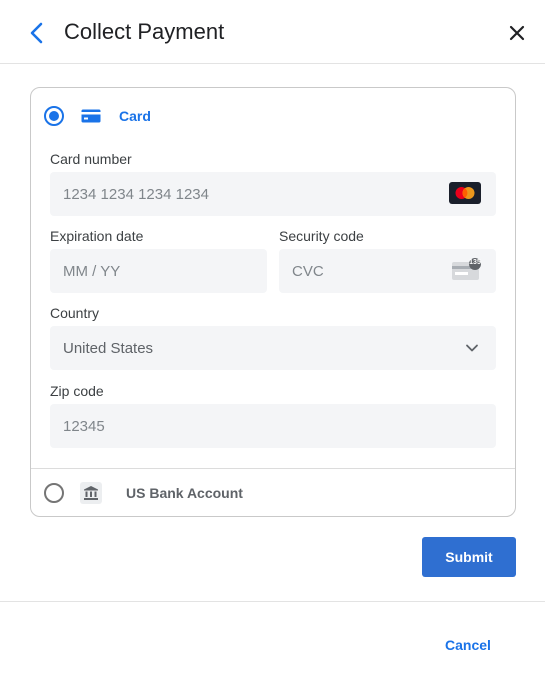 The height and width of the screenshot is (690, 545). Describe the element at coordinates (158, 271) in the screenshot. I see `expiration-input` at that location.